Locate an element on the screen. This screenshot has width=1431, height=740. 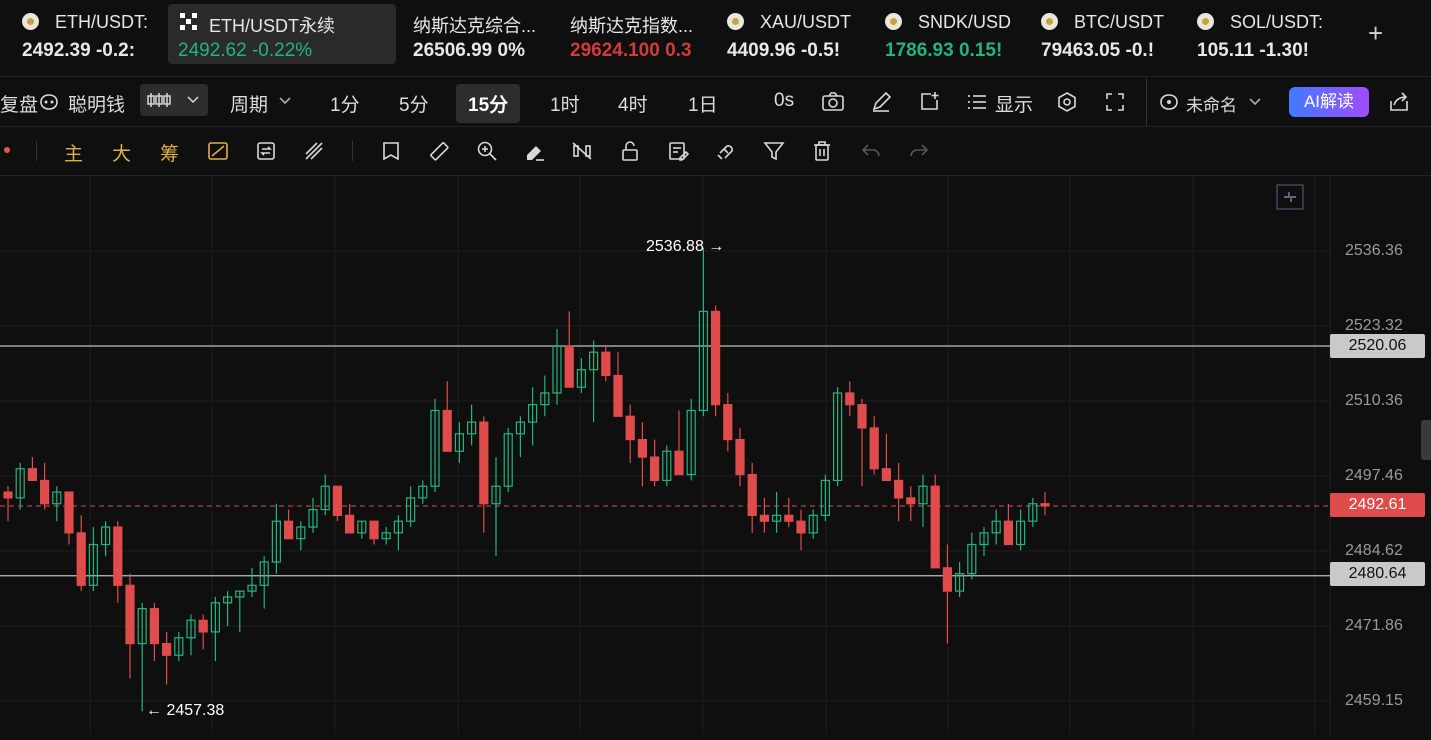
y-axis-tick: 2484.62 is located at coordinates (1374, 550).